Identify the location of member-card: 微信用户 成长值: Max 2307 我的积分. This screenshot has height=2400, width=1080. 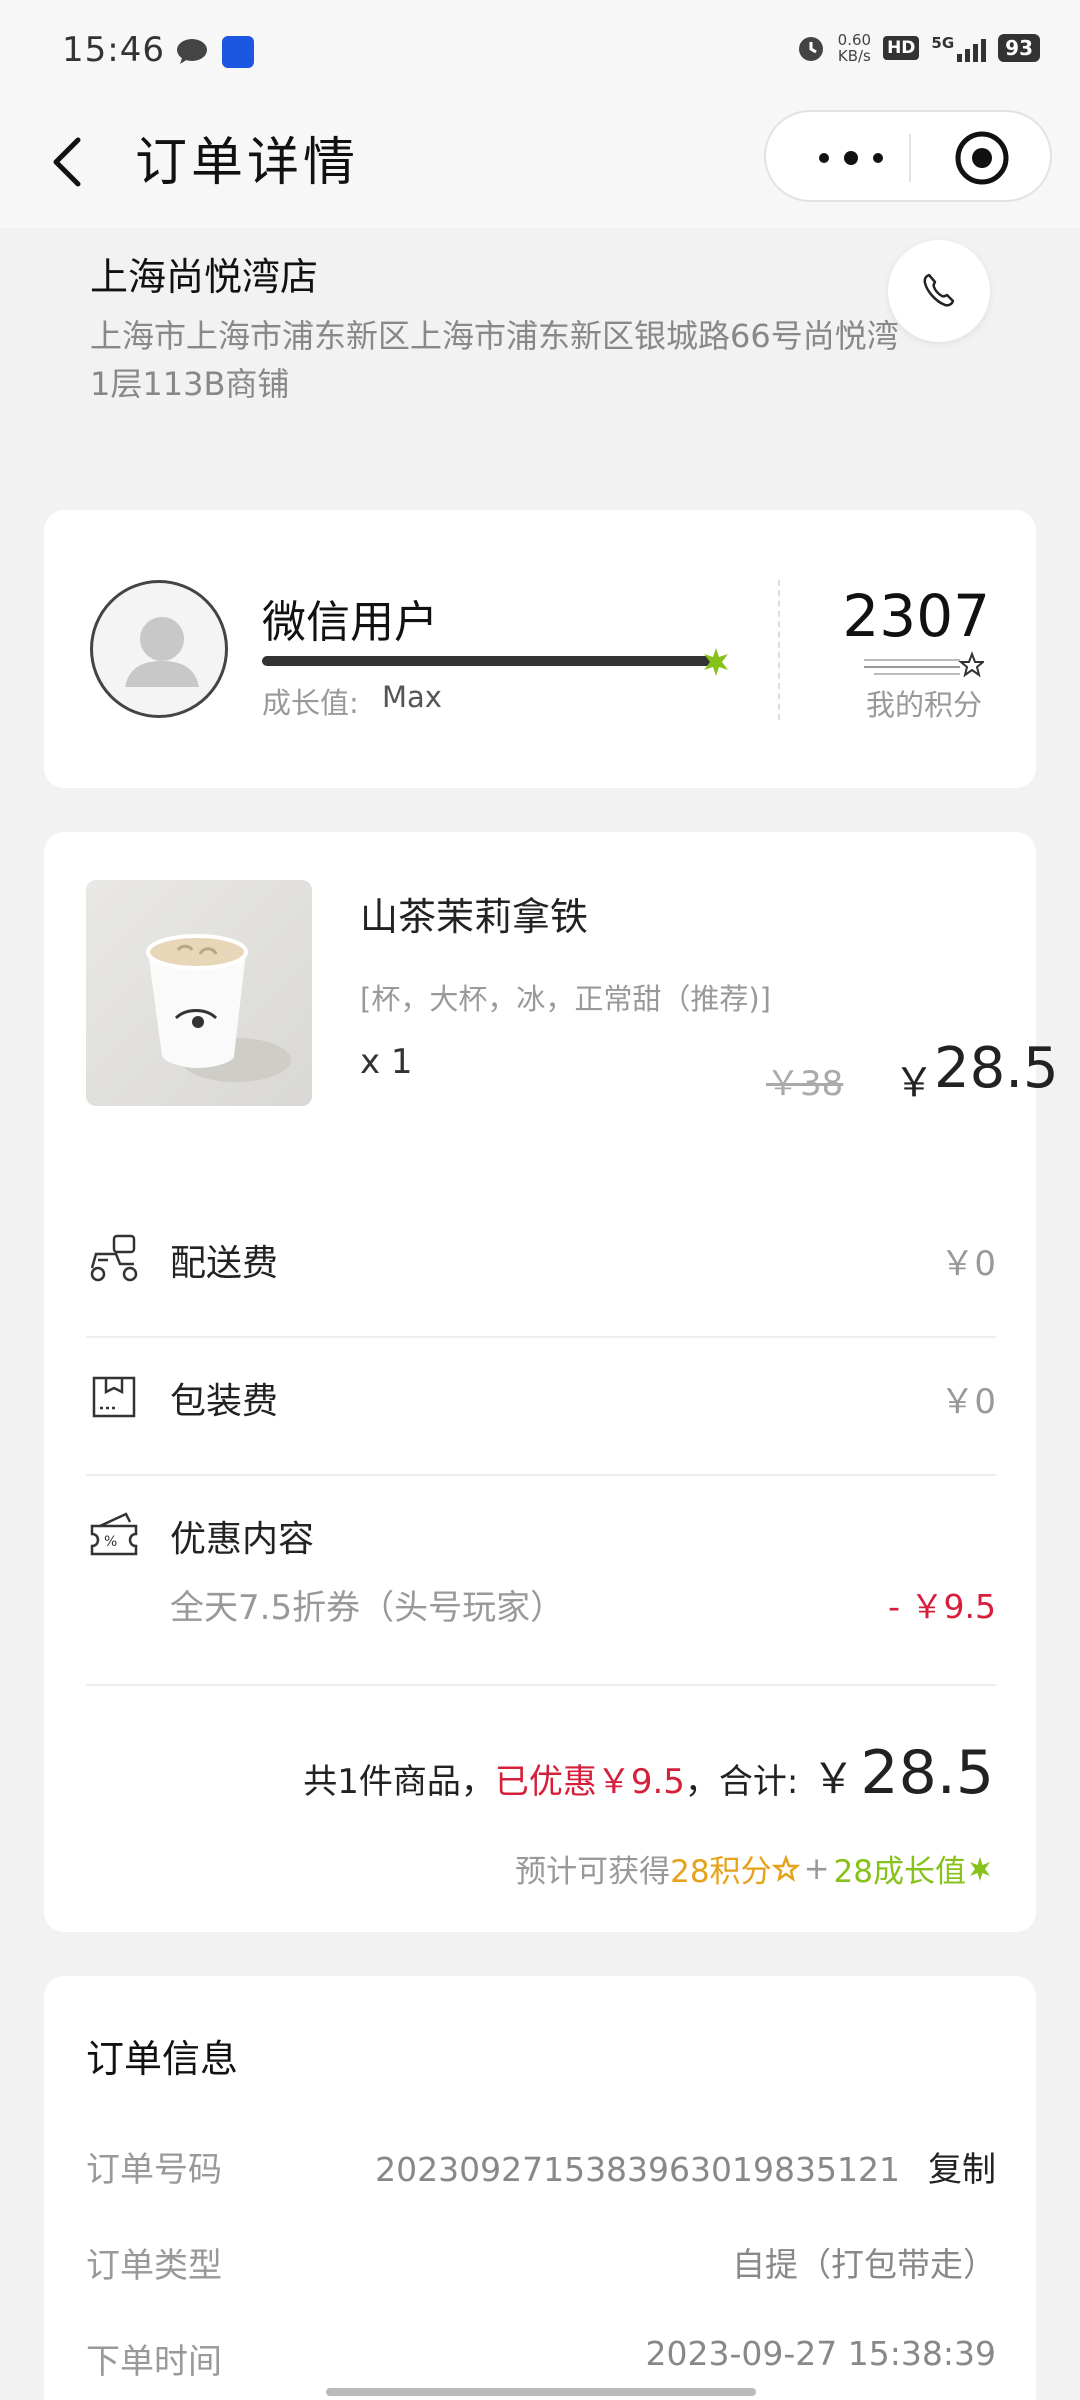
(540, 649).